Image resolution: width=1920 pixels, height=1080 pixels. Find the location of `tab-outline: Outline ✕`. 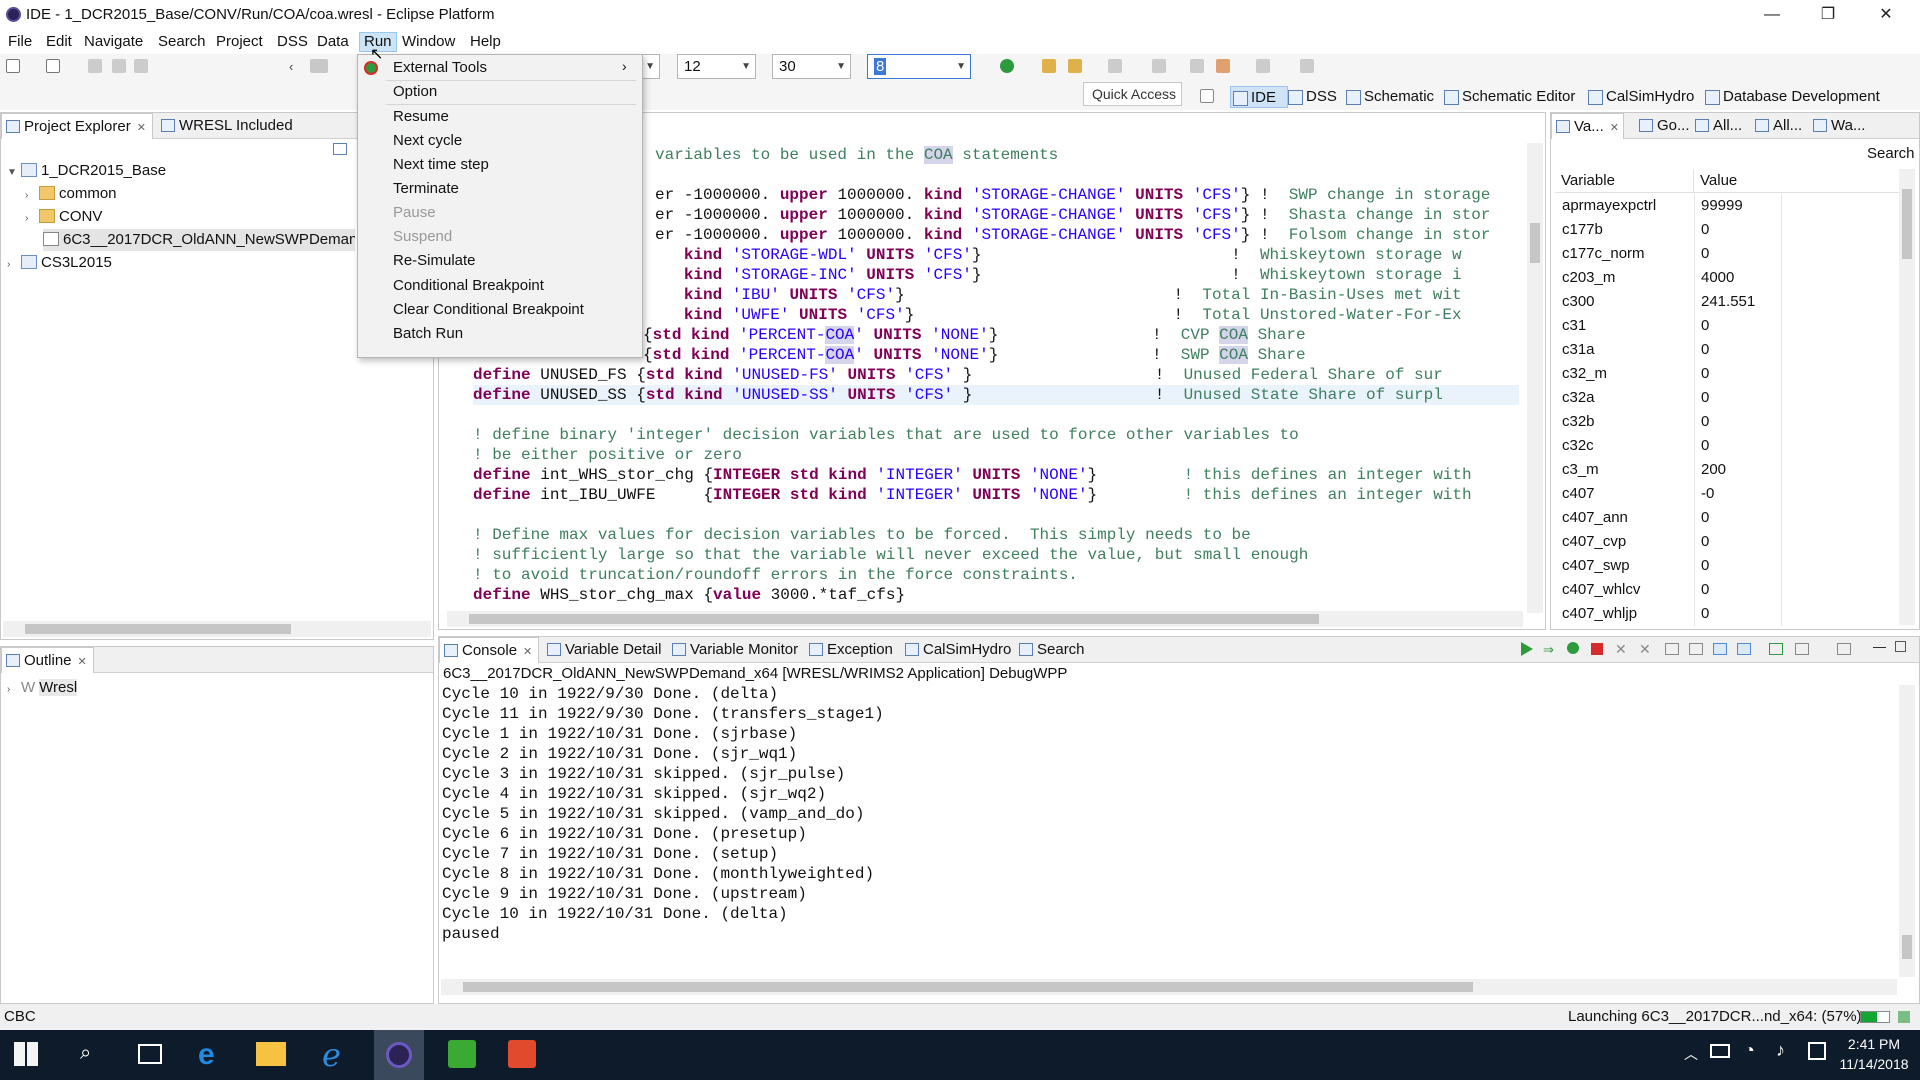

tab-outline: Outline ✕ is located at coordinates (47, 660).